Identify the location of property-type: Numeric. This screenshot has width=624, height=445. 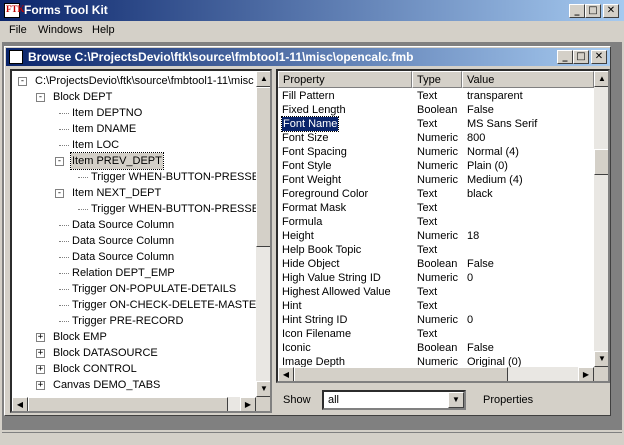
(437, 278).